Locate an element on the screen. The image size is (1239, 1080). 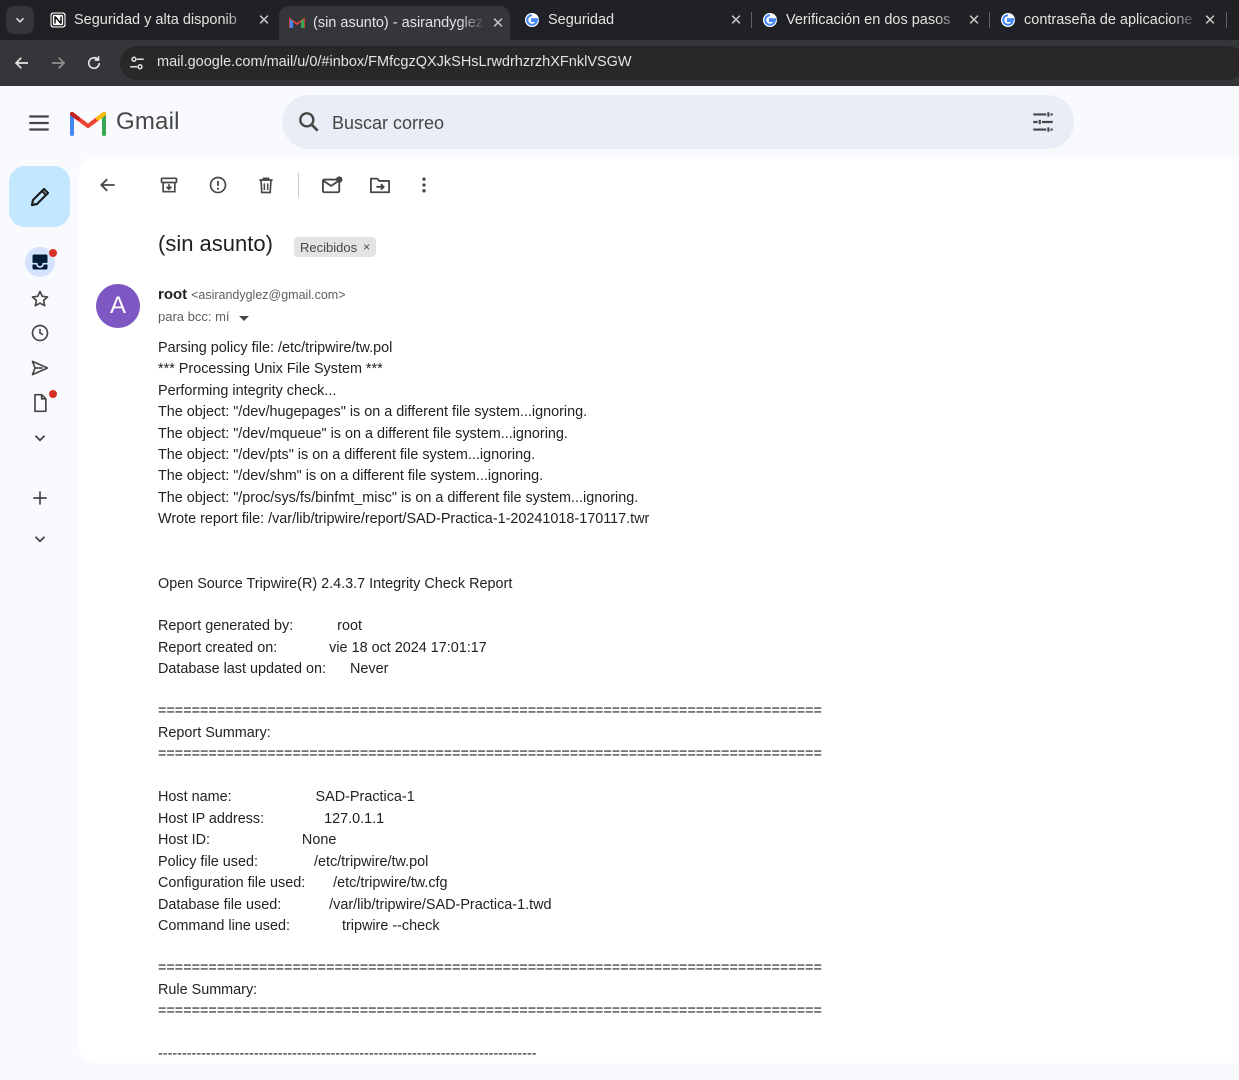
search-icon is located at coordinates (309, 124).